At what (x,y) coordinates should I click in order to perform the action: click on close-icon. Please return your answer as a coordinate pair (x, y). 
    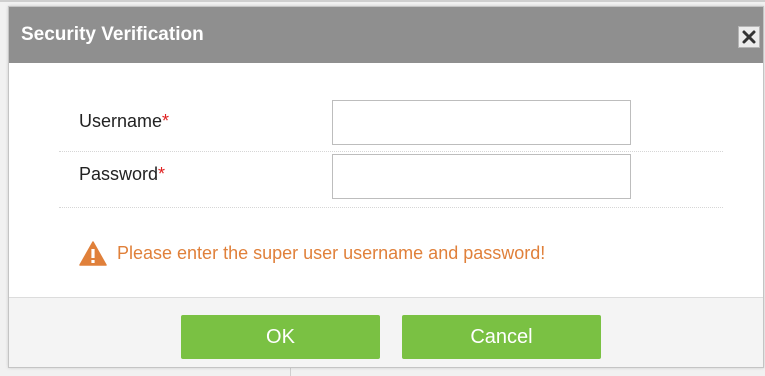
    Looking at the image, I should click on (749, 37).